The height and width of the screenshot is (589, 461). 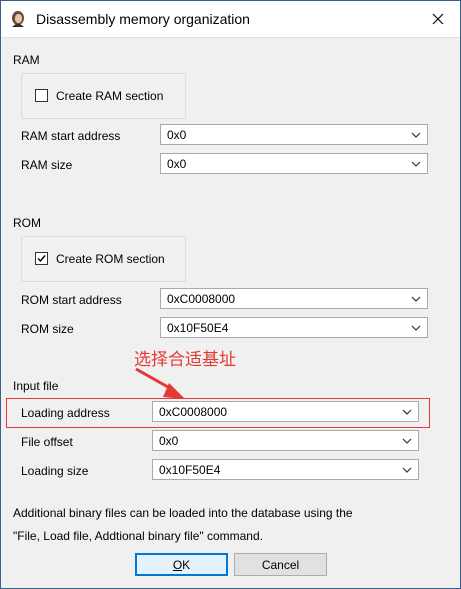 What do you see at coordinates (27, 223) in the screenshot?
I see `rom-section-label: ROM` at bounding box center [27, 223].